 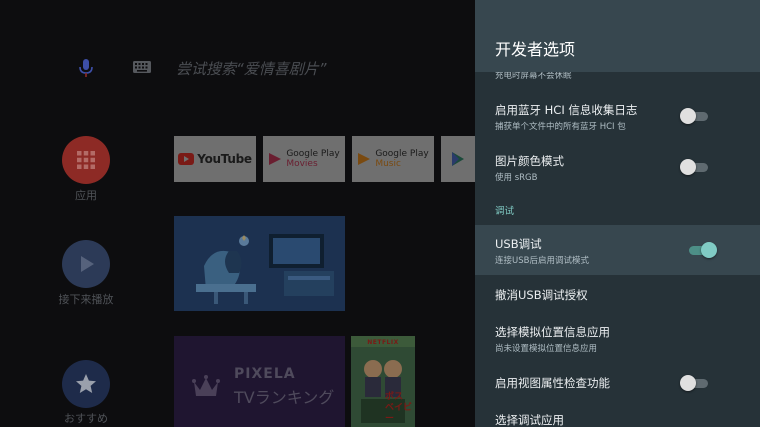 I want to click on play-next-button, so click(x=86, y=264).